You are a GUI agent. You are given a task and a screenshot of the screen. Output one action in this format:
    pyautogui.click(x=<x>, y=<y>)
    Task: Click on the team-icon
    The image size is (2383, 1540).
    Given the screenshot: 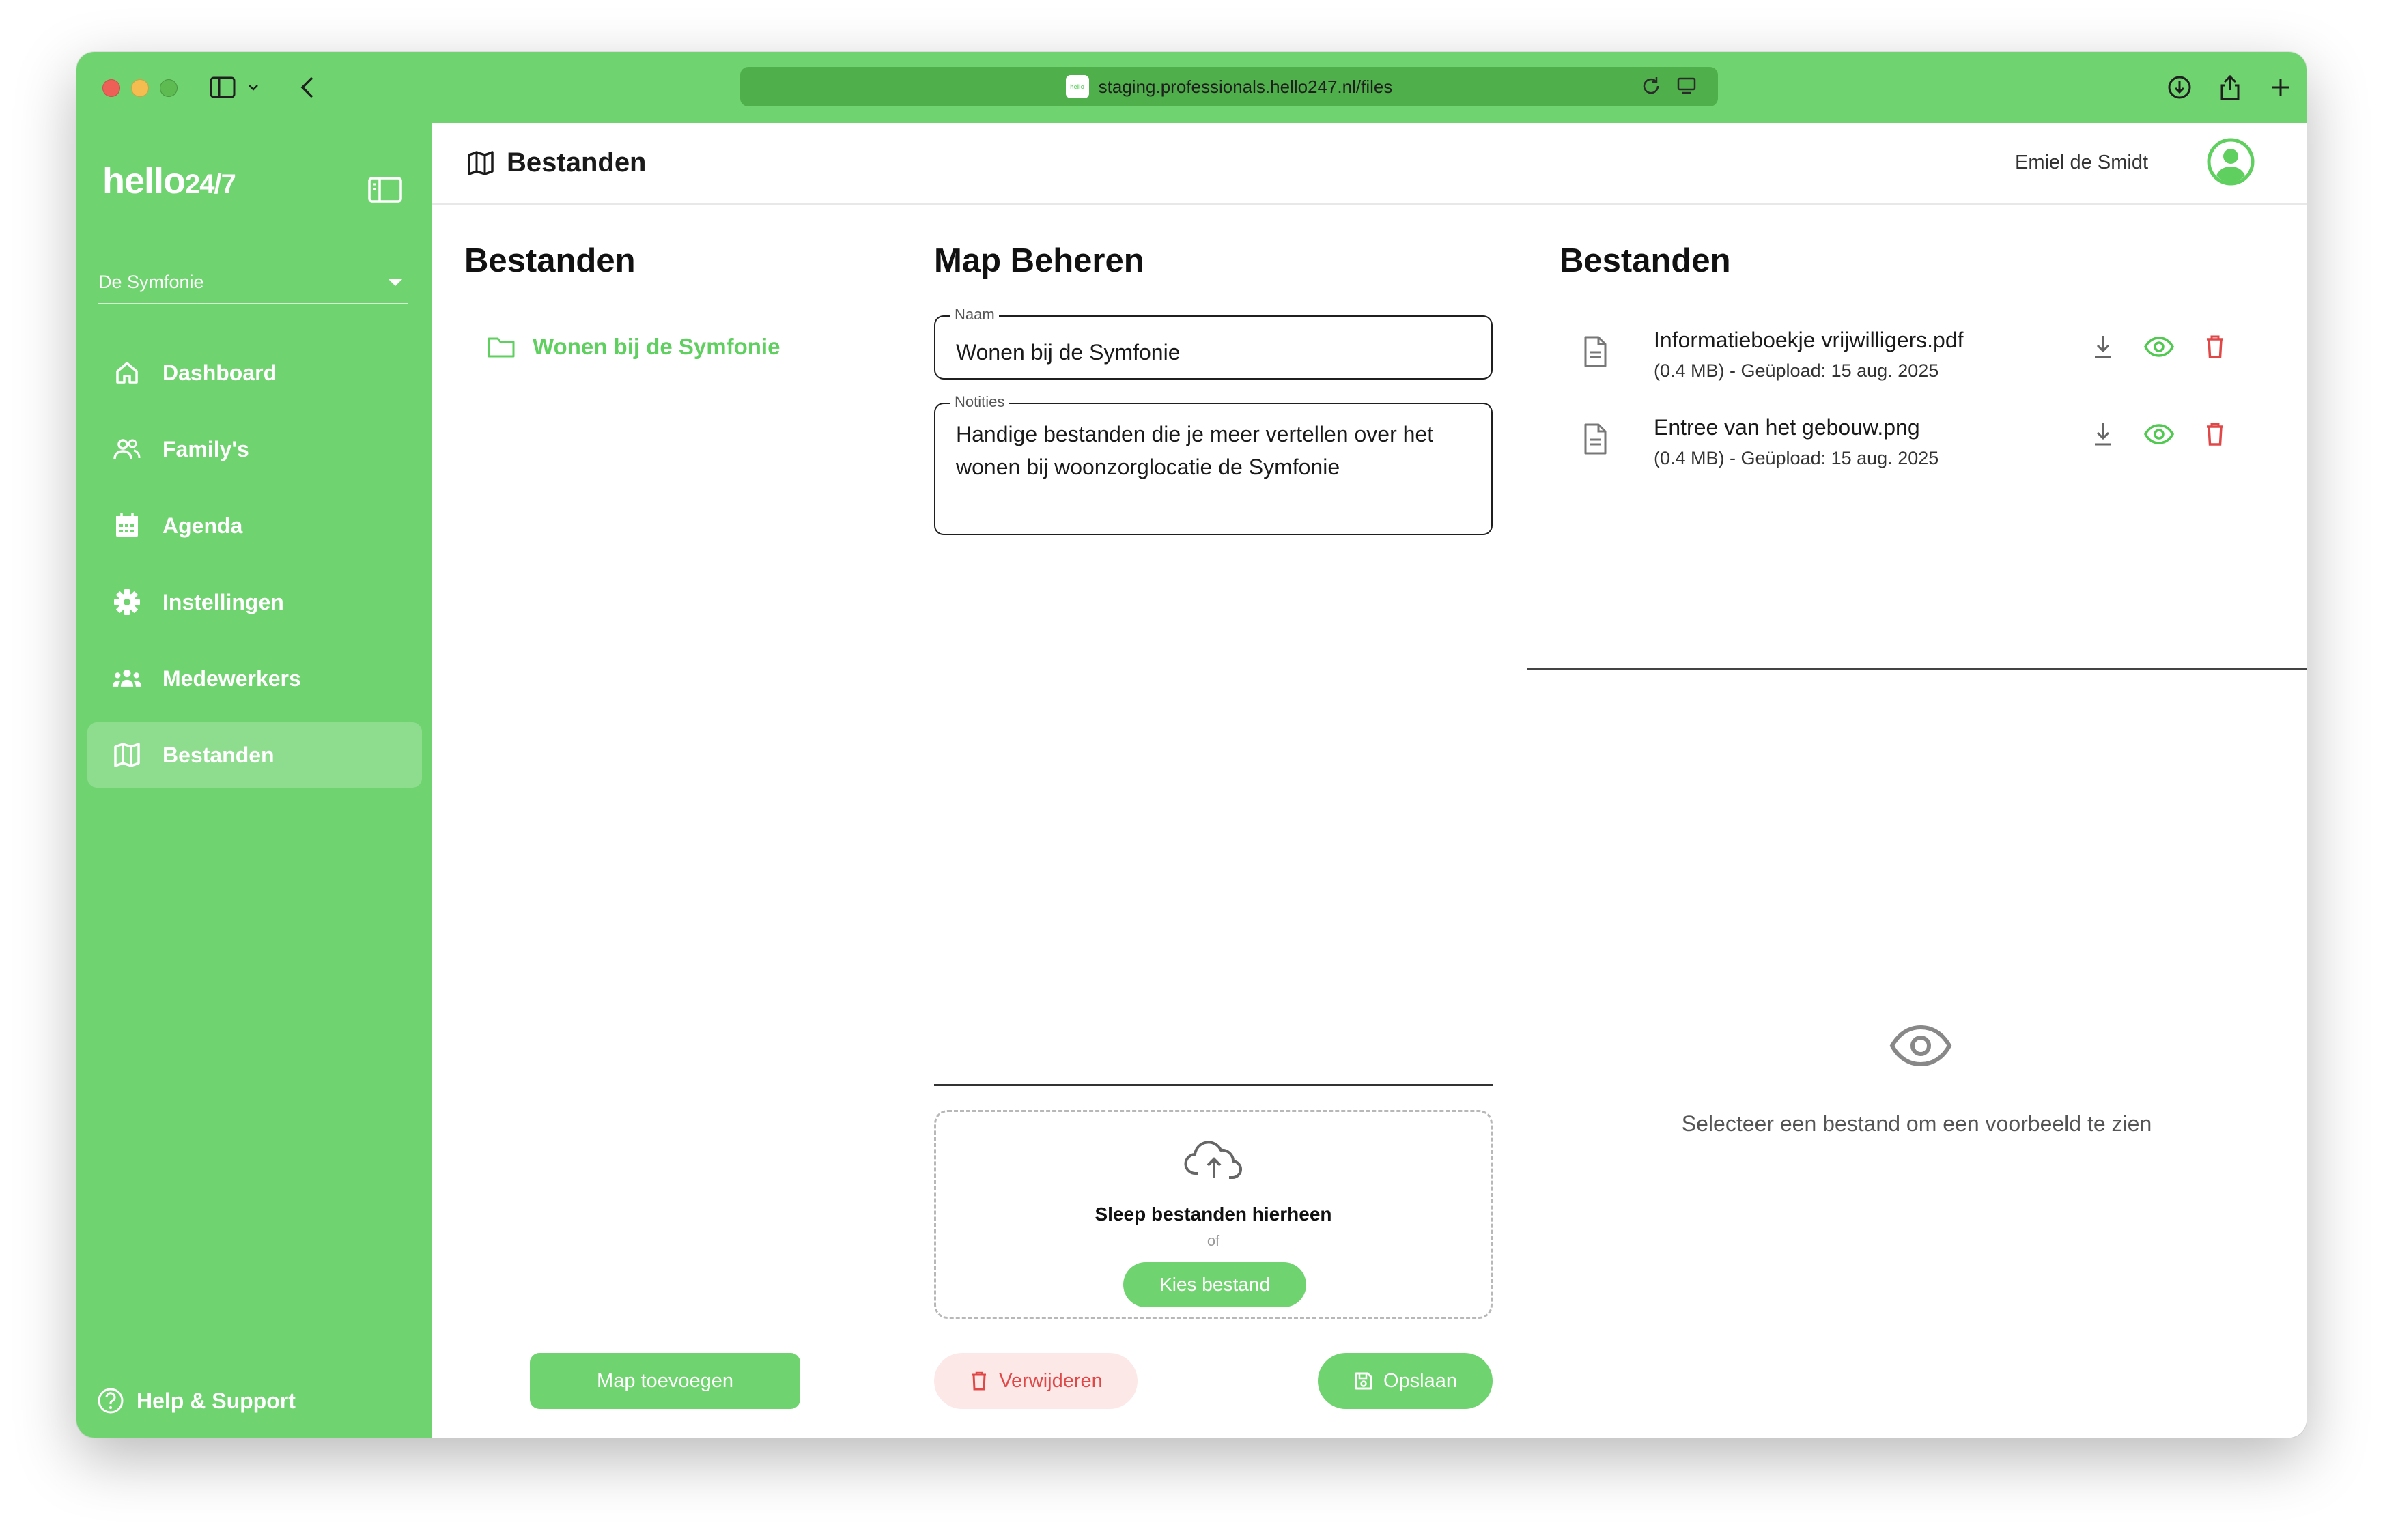 What is the action you would take?
    pyautogui.click(x=127, y=679)
    